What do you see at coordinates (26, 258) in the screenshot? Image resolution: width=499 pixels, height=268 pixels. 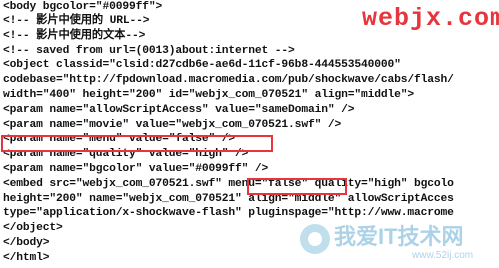 I see `code-line-html-close: </html>` at bounding box center [26, 258].